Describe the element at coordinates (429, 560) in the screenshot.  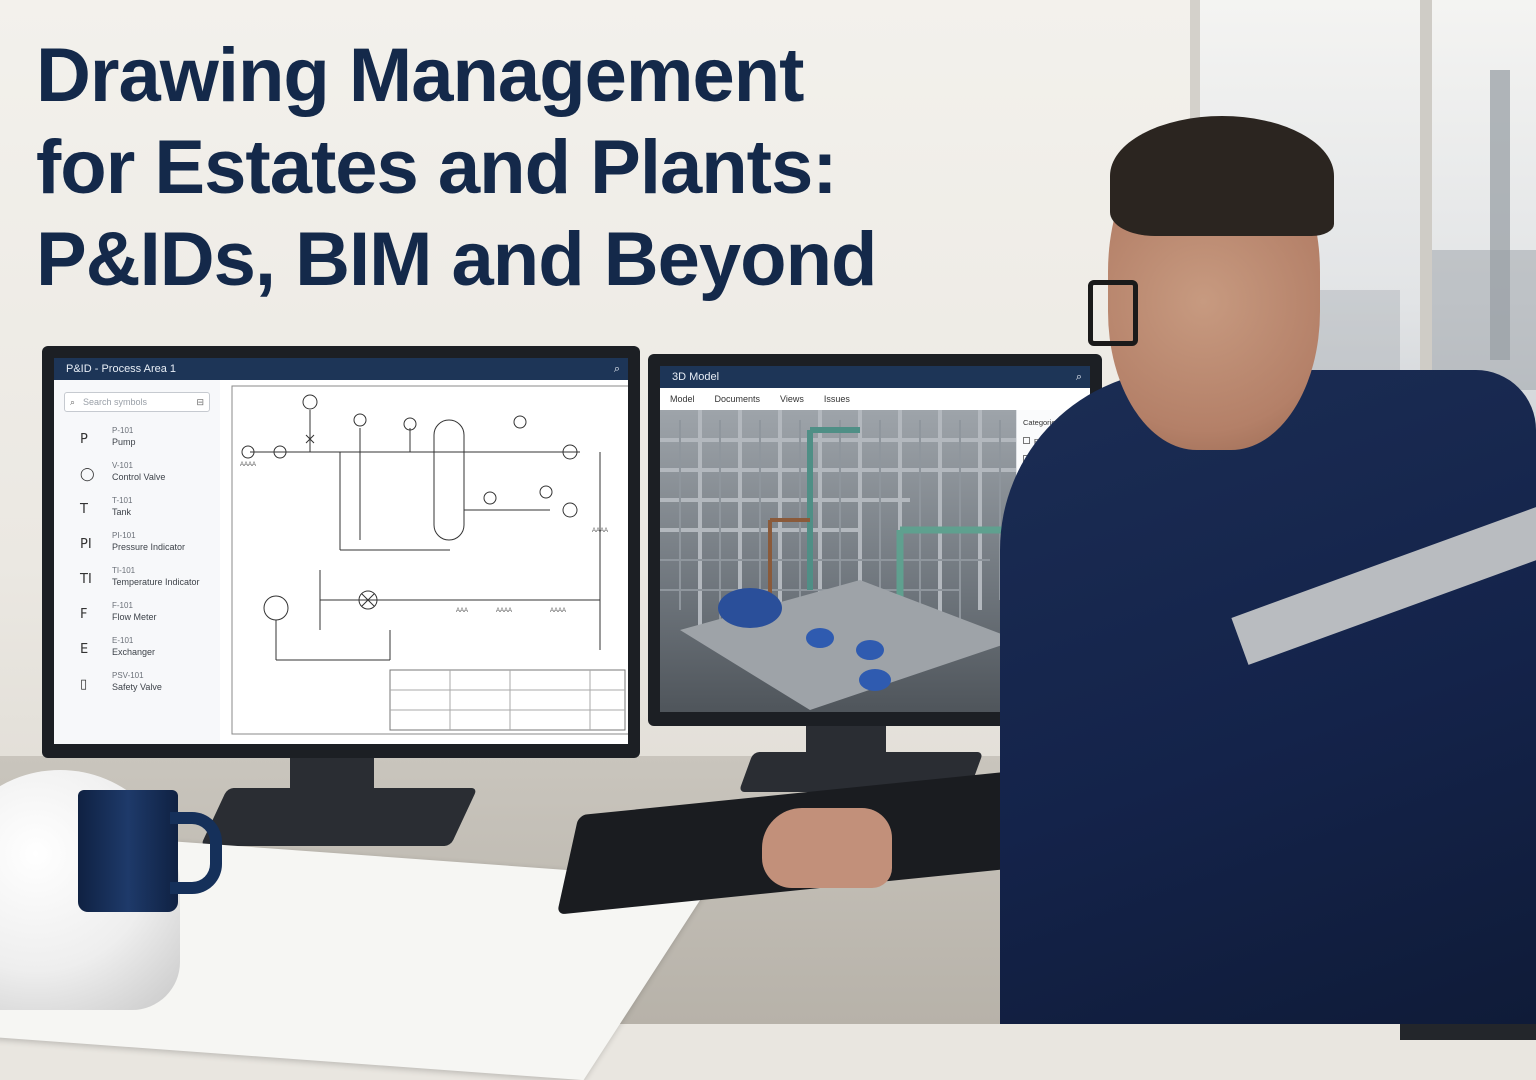
I see `pid-diagram: AAAA AAAA AAA AAAA AAAA` at that location.